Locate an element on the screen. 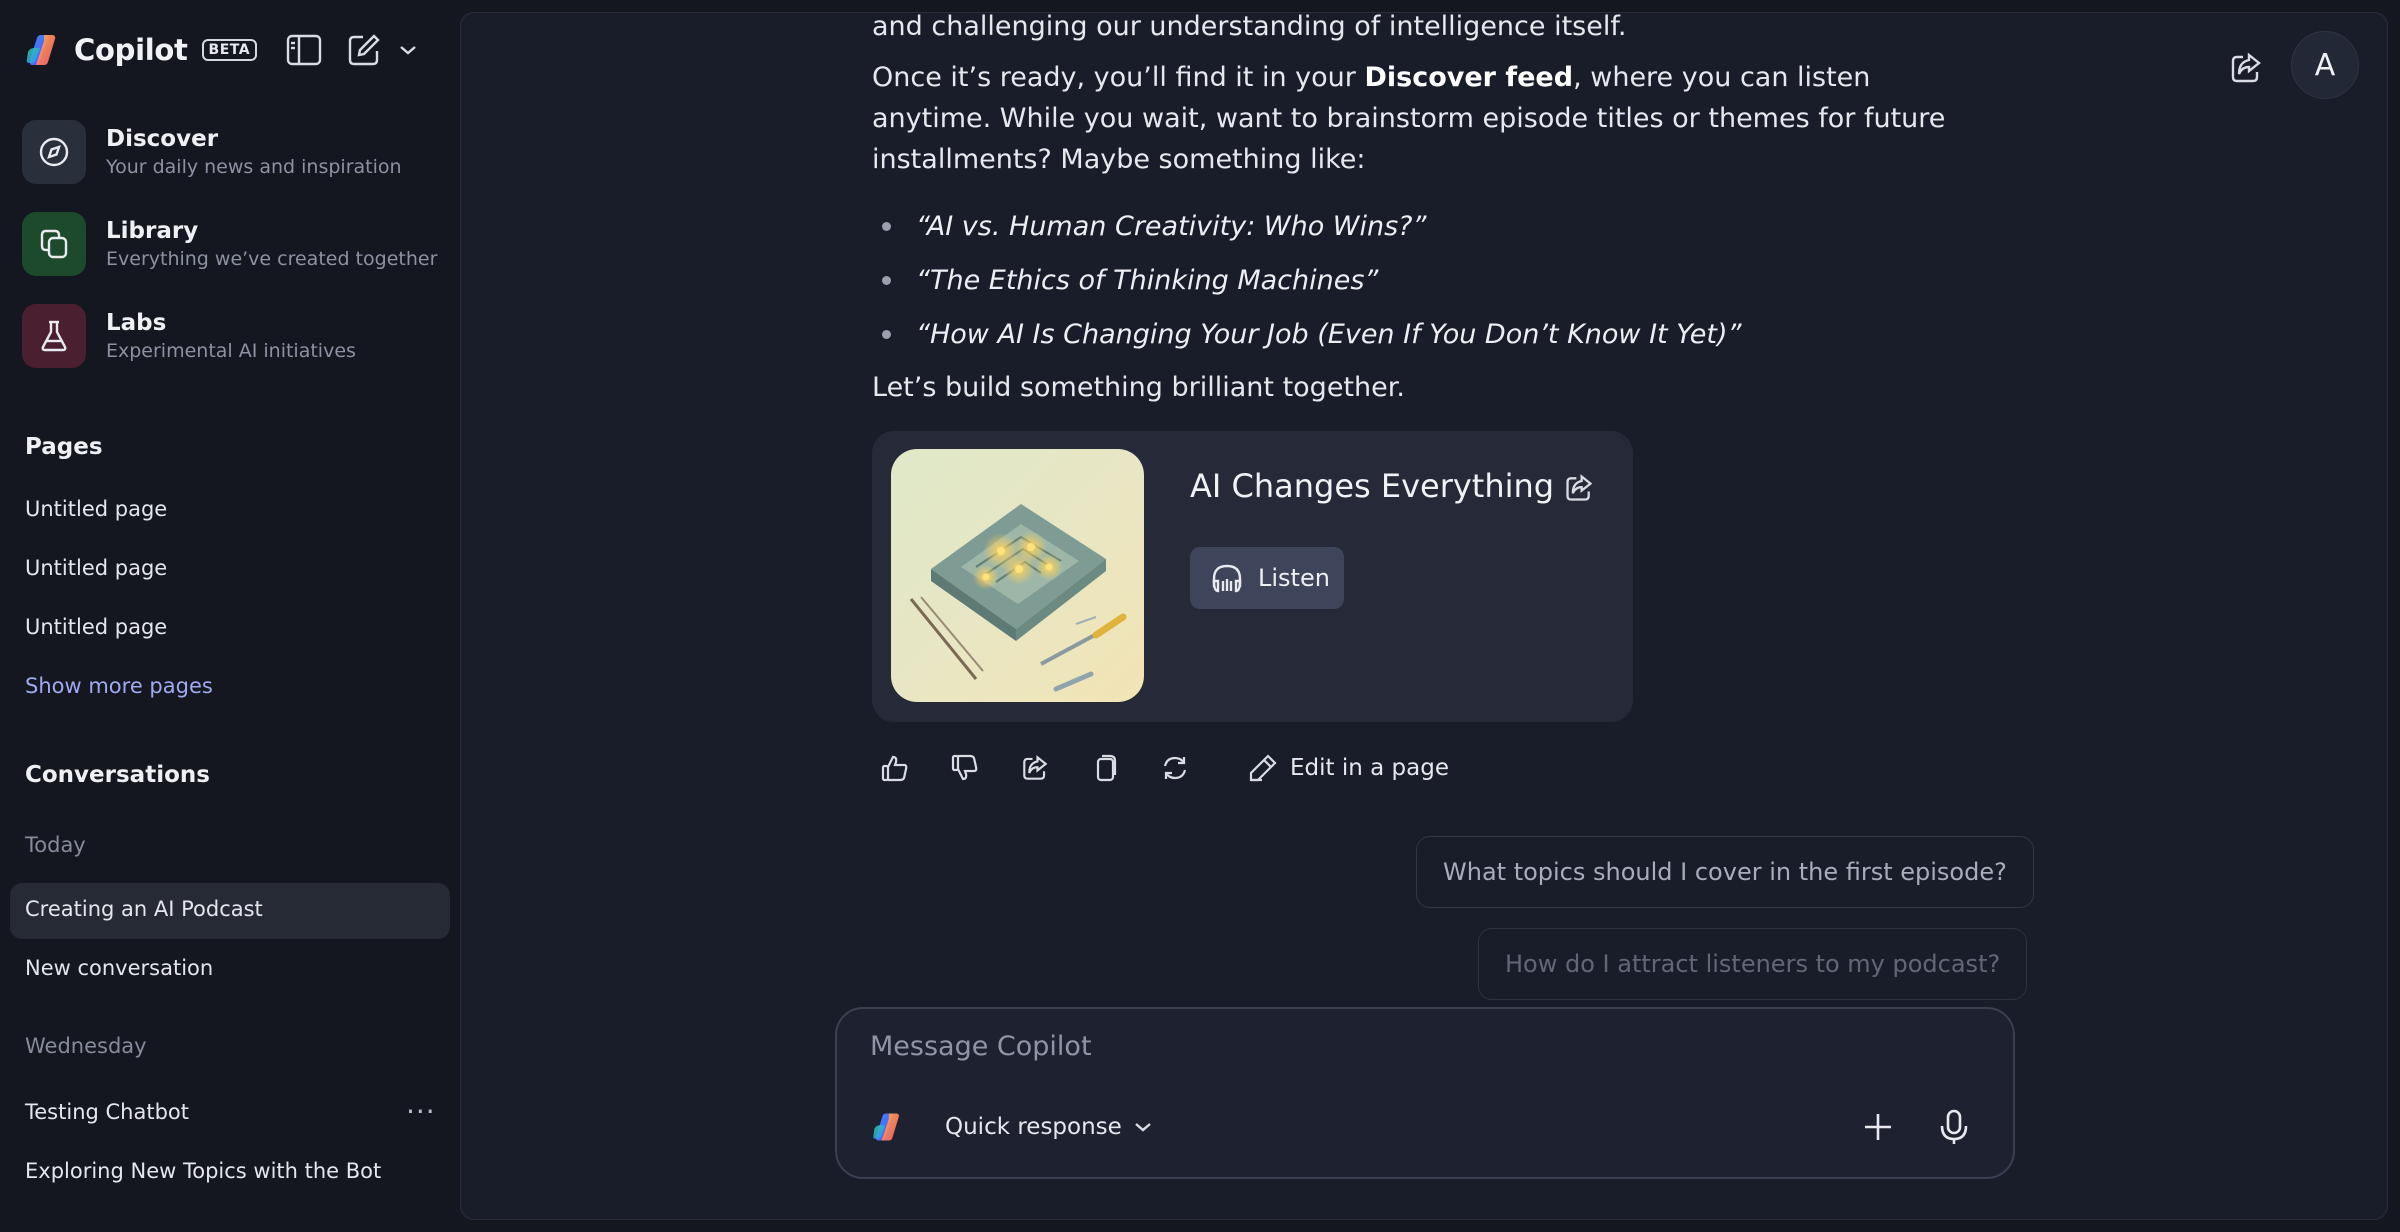  headphones-icon is located at coordinates (1227, 578).